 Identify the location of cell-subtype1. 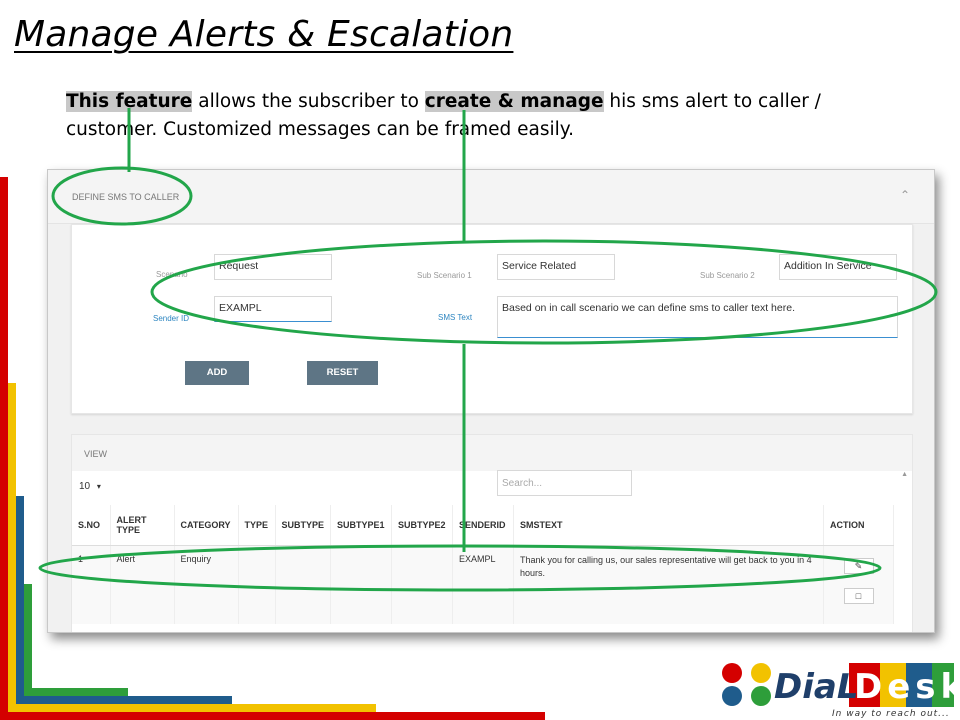
(361, 584).